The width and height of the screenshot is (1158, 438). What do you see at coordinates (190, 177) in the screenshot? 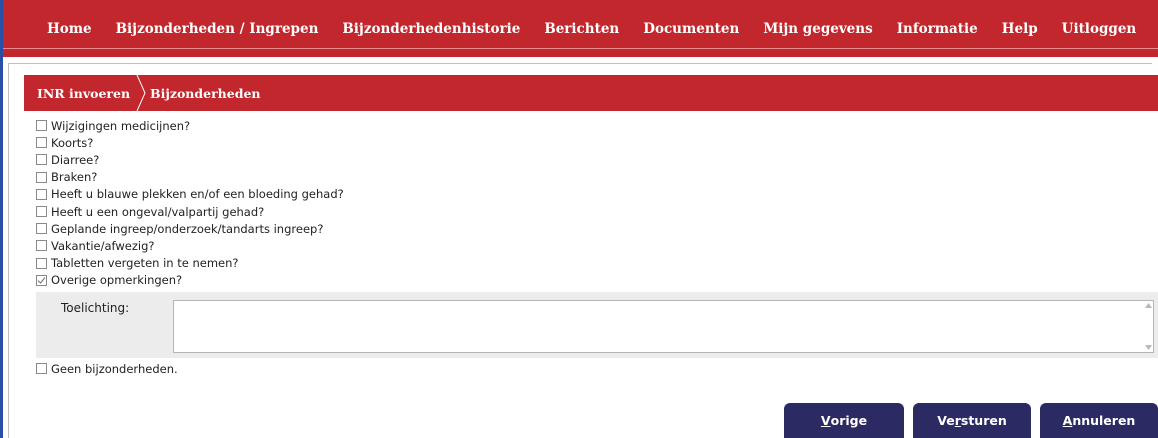
I see `question-item: Braken?` at bounding box center [190, 177].